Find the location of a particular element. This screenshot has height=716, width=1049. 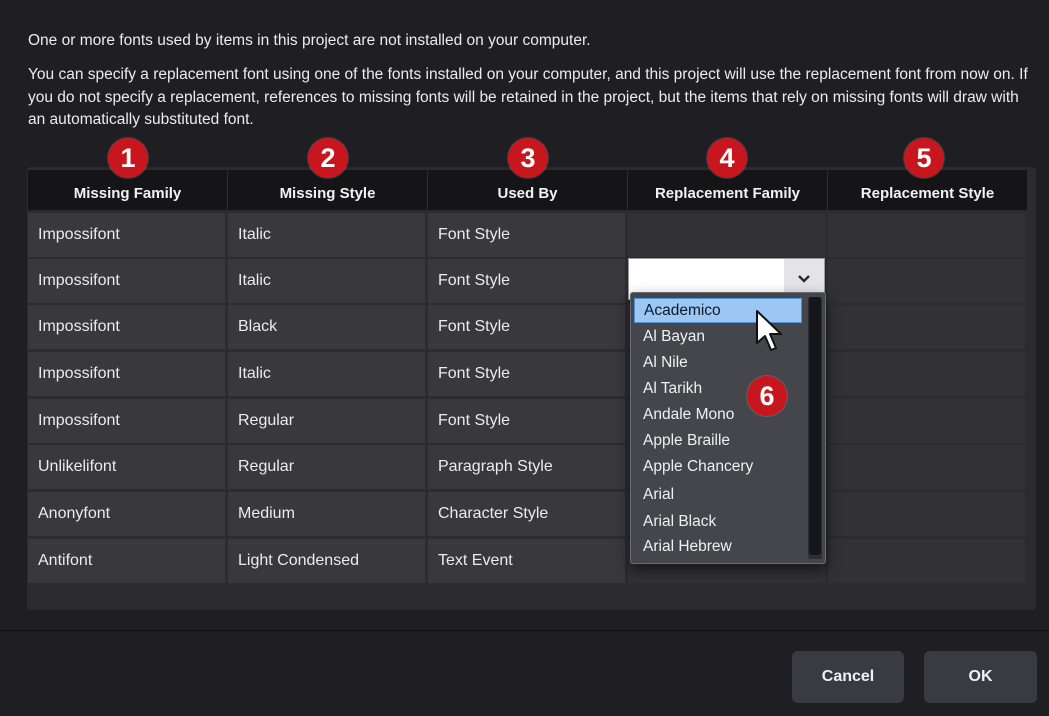

dropdown-scroll-thumb is located at coordinates (815, 426).